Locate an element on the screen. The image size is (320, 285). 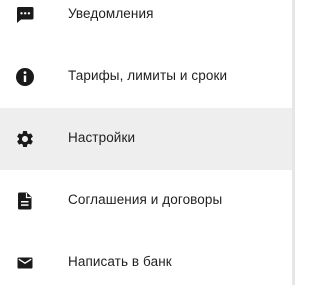
menu-item-notifications: Уведомления is located at coordinates (146, 23).